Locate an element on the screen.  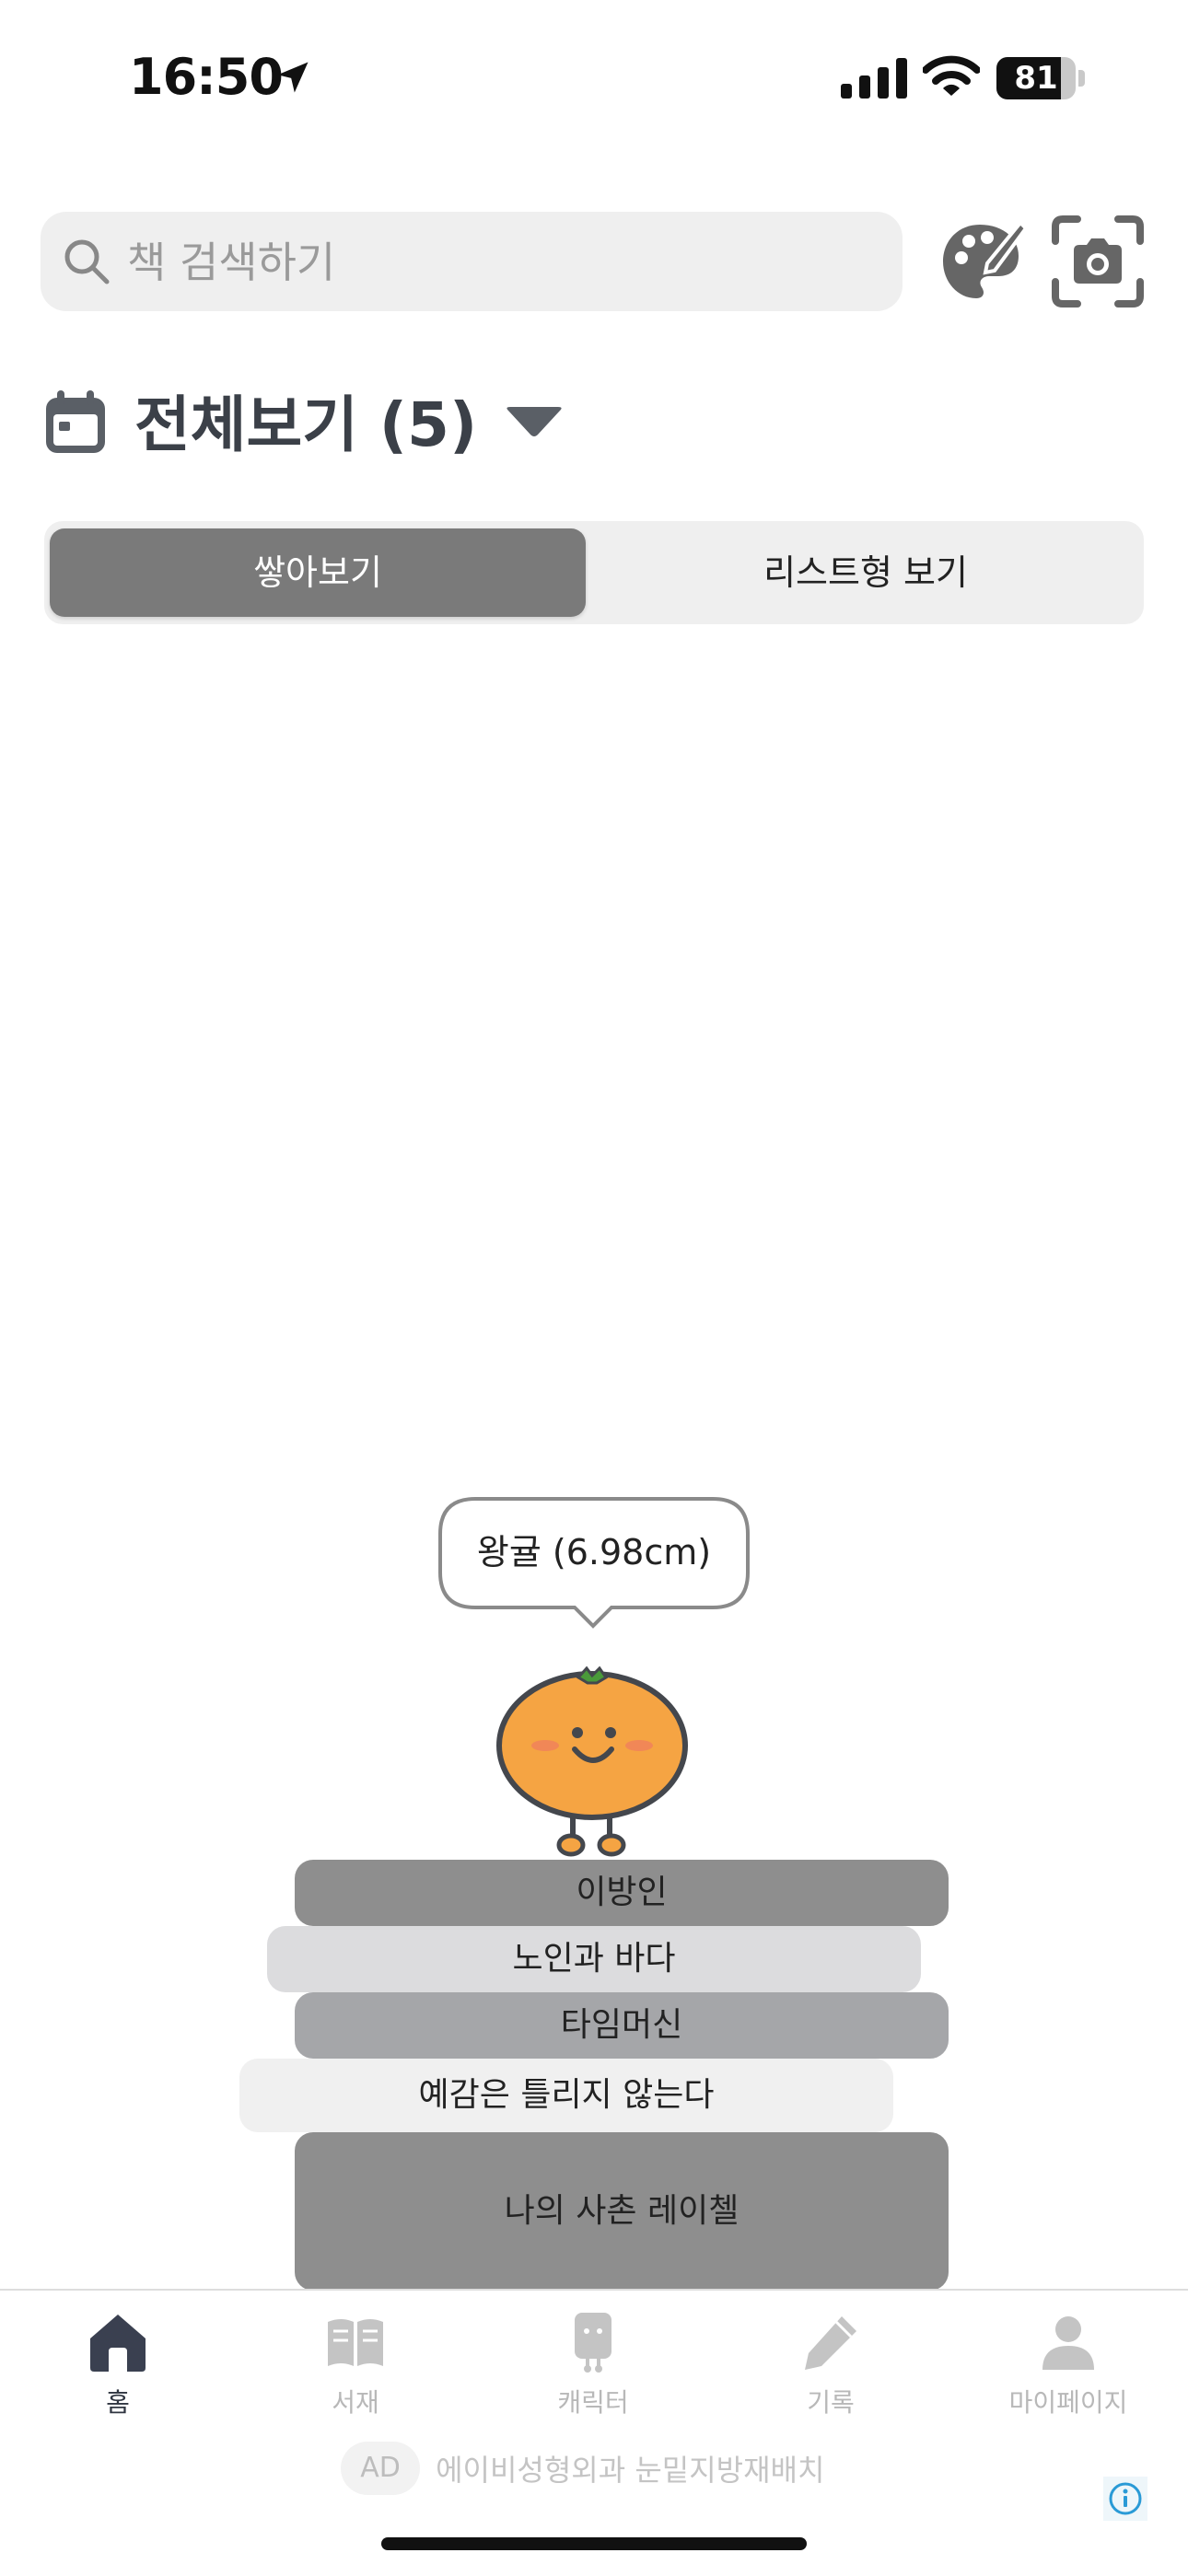
tab-home: 홈 is located at coordinates (118, 2371).